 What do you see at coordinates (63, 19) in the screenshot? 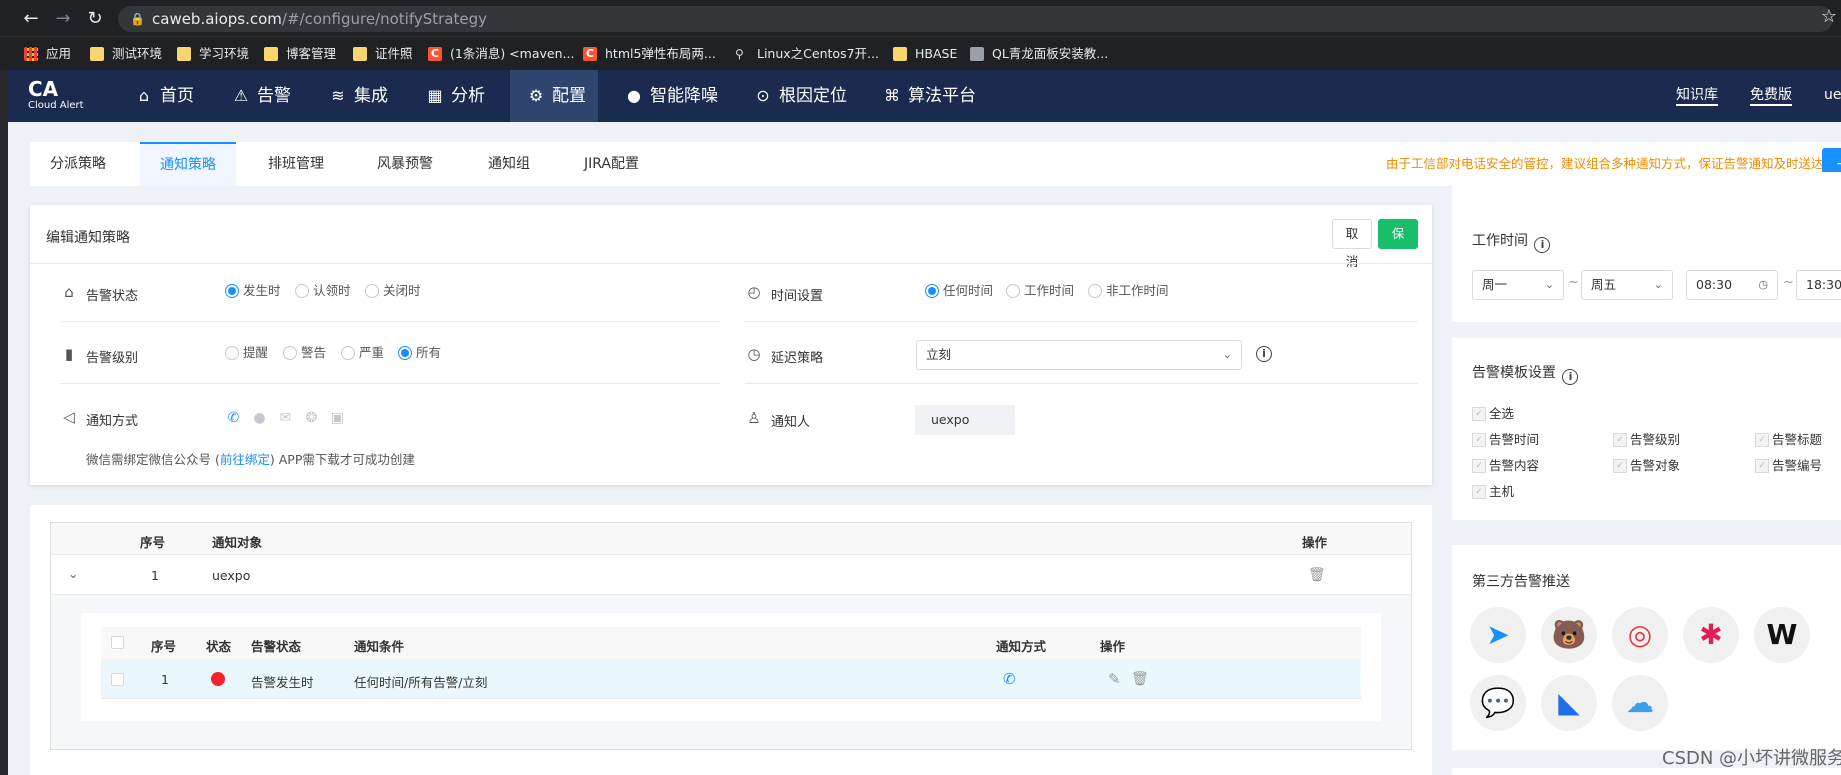
I see `forward-icon: →` at bounding box center [63, 19].